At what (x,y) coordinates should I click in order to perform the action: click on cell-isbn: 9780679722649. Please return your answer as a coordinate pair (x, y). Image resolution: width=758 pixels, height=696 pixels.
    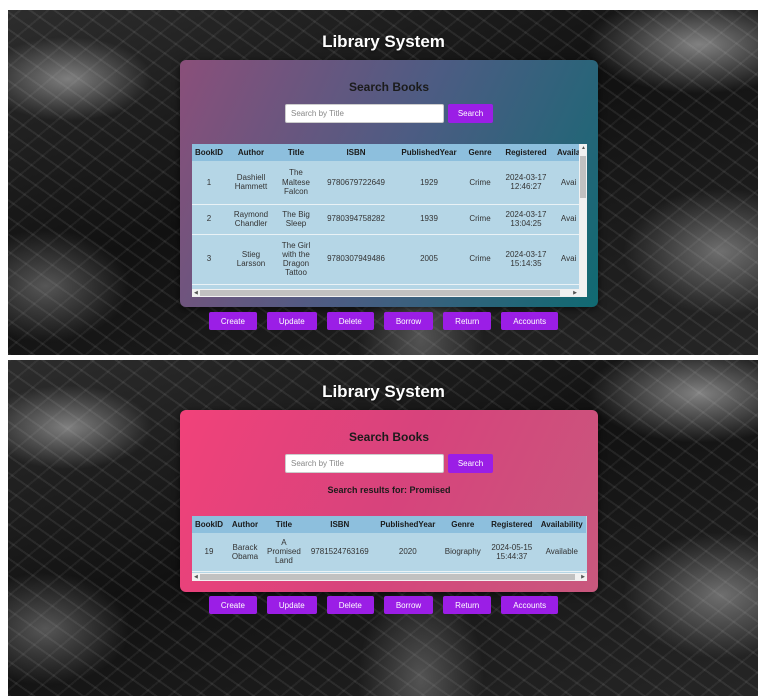
    Looking at the image, I should click on (356, 183).